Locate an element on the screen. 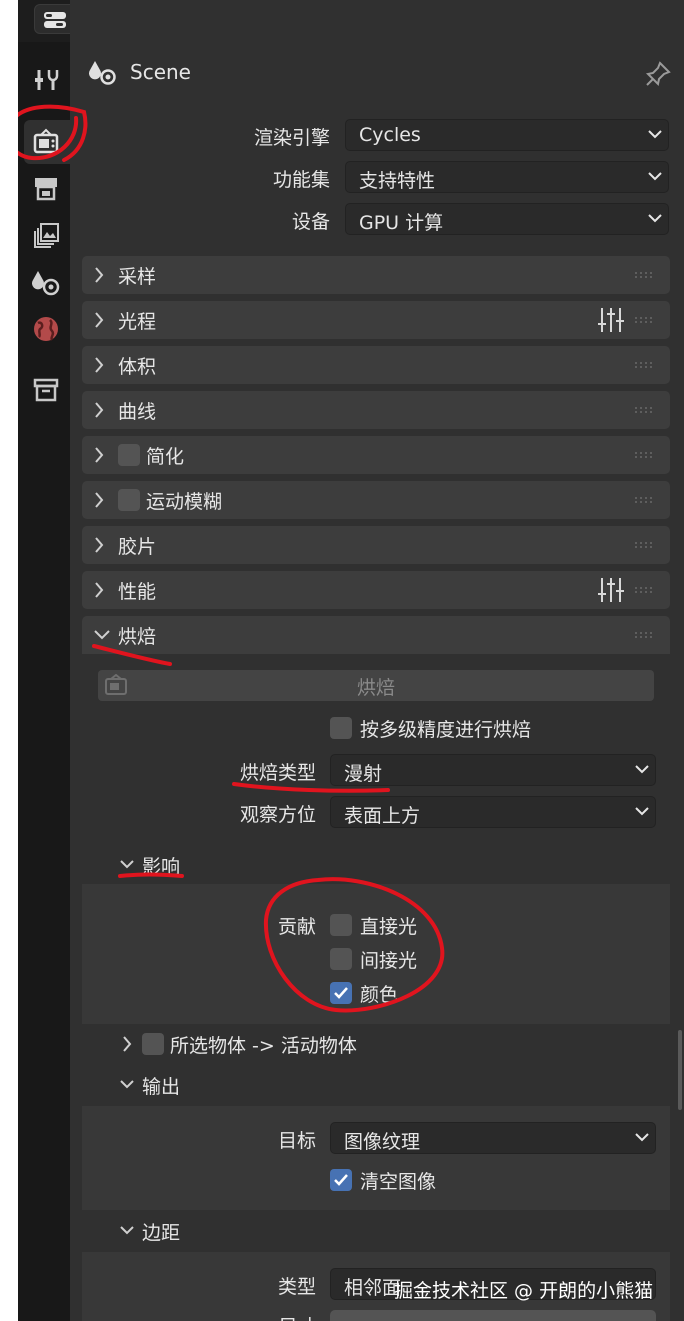 The height and width of the screenshot is (1321, 684). annotation-circle-contribution is located at coordinates (354, 945).